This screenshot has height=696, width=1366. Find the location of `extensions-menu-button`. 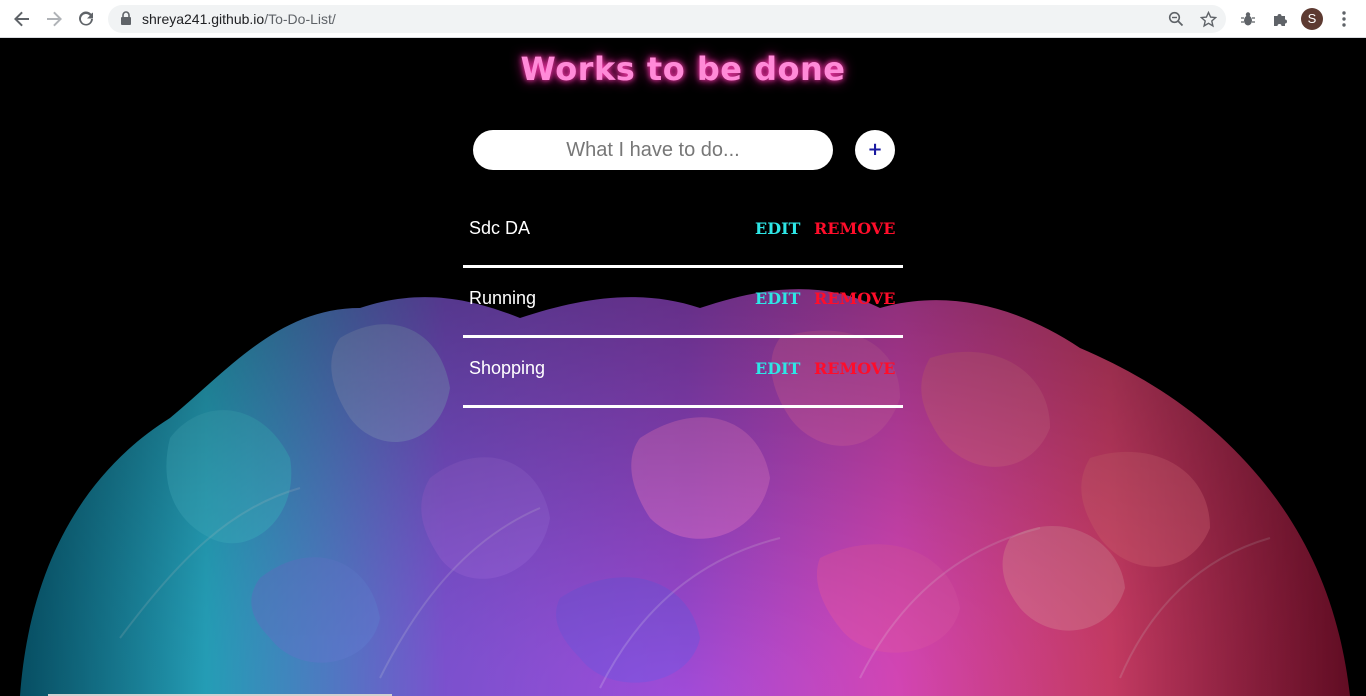

extensions-menu-button is located at coordinates (1280, 19).